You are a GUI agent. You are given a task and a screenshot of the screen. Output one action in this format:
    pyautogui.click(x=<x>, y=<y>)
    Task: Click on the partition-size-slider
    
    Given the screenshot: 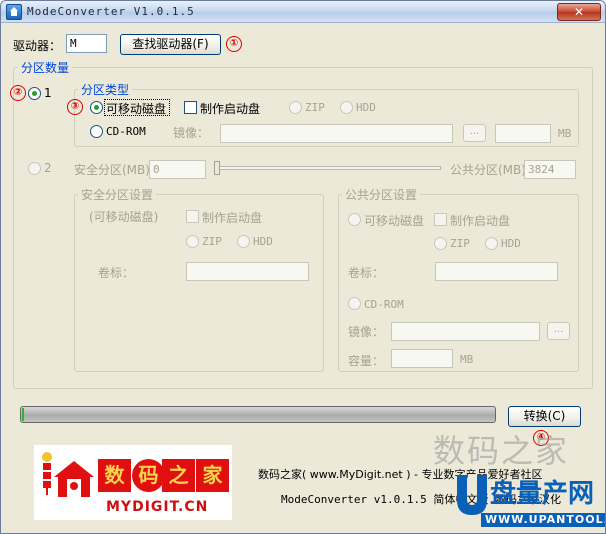 What is the action you would take?
    pyautogui.click(x=327, y=168)
    